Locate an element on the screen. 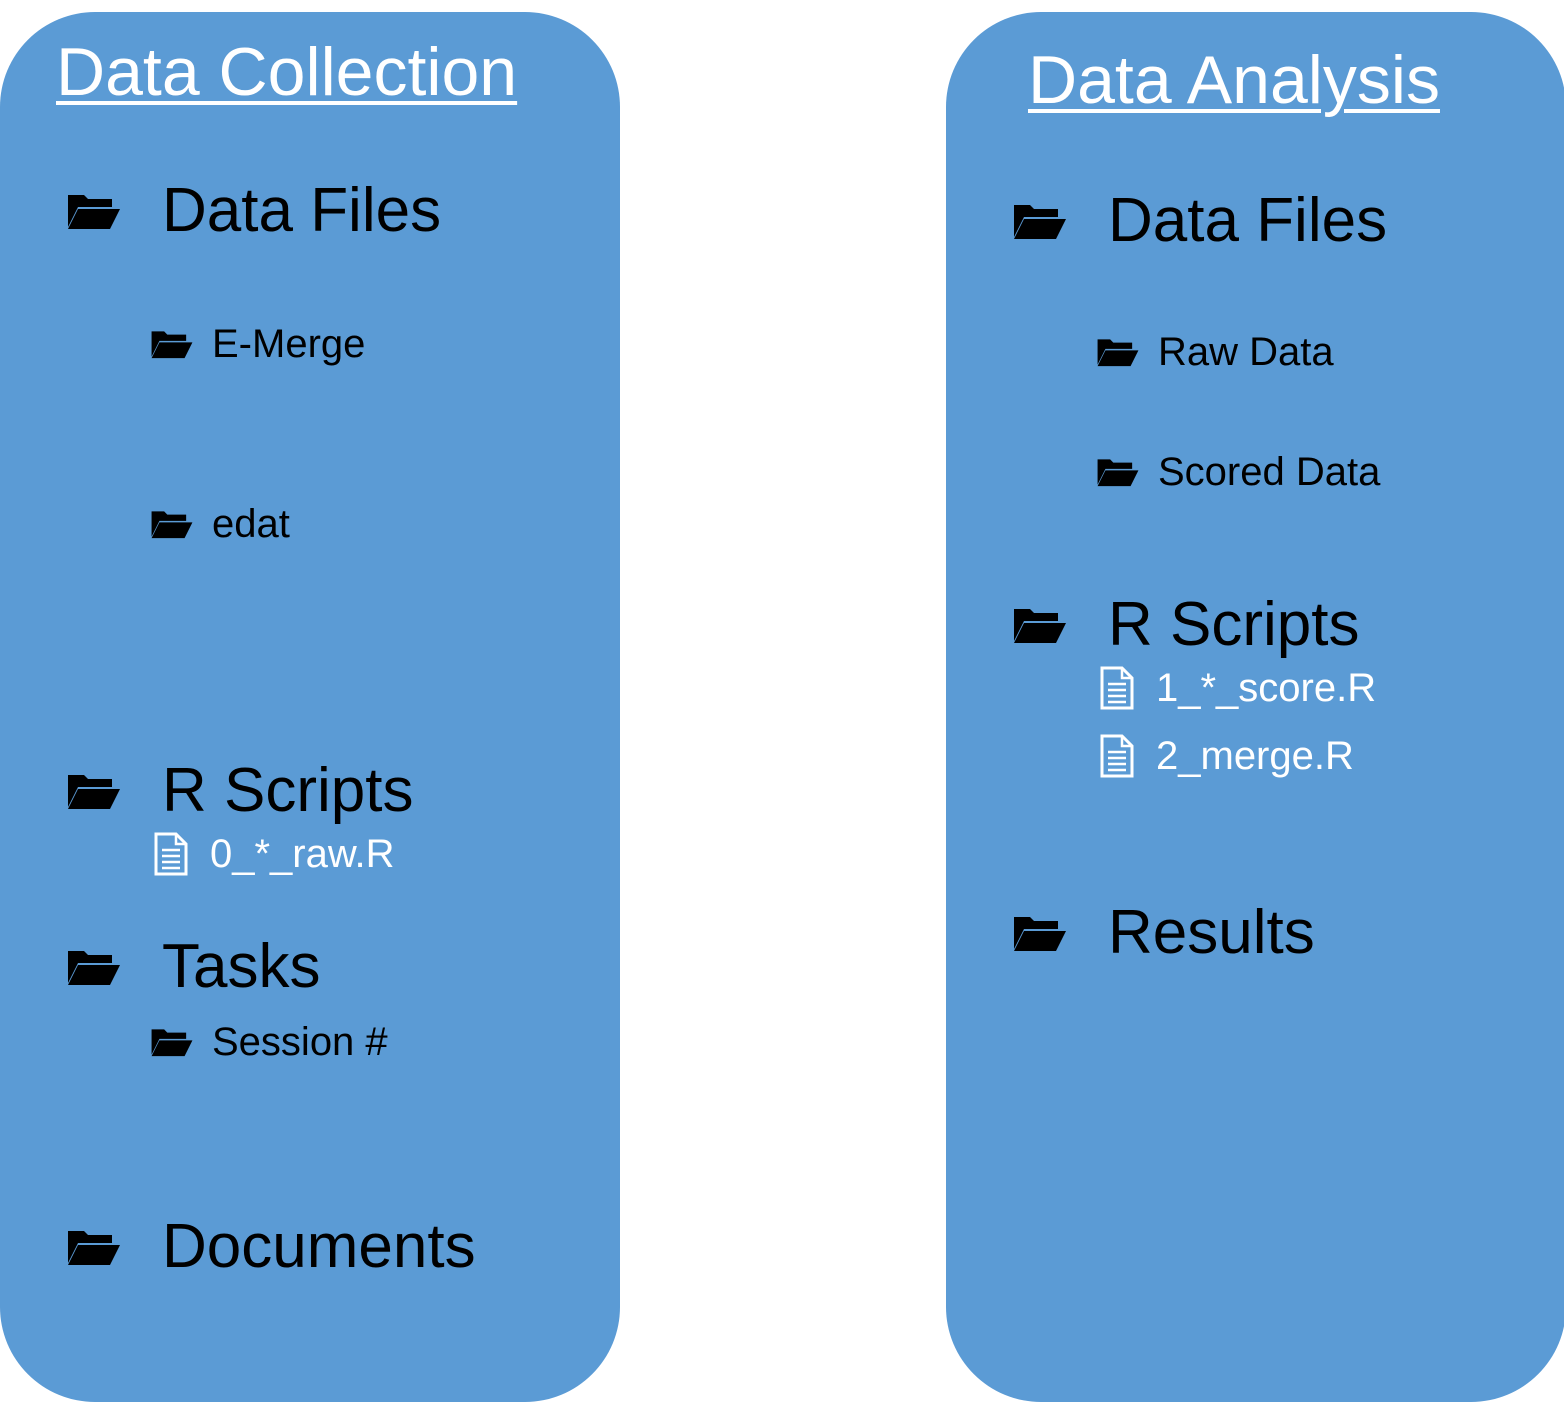 This screenshot has width=1564, height=1402. folder-e-merge: E-Merge is located at coordinates (257, 344).